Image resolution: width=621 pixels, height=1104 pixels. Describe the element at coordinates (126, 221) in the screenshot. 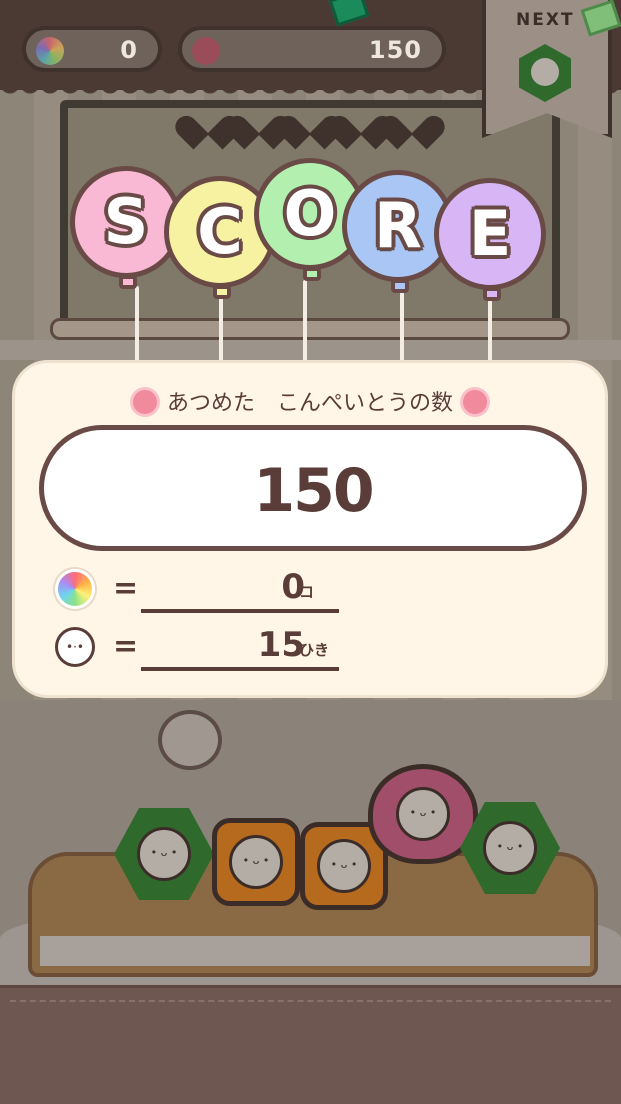

I see `balloon-letter: S` at that location.